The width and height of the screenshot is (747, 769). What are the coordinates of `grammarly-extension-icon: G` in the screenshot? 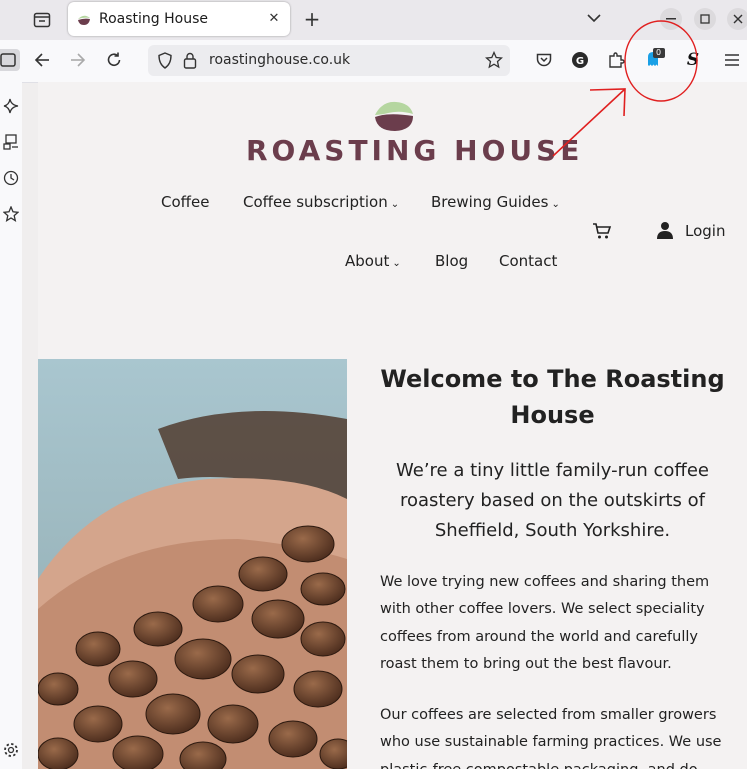 It's located at (580, 60).